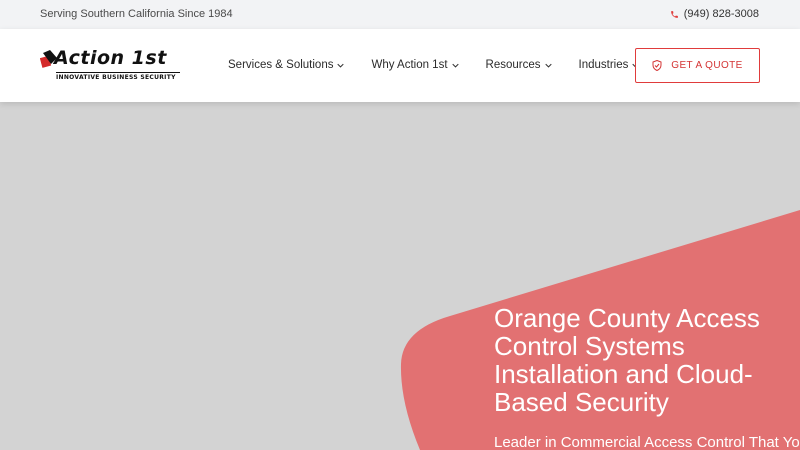  Describe the element at coordinates (118, 76) in the screenshot. I see `logo-subtitle: INNOVATIVE BUSINESS SECURITY` at that location.